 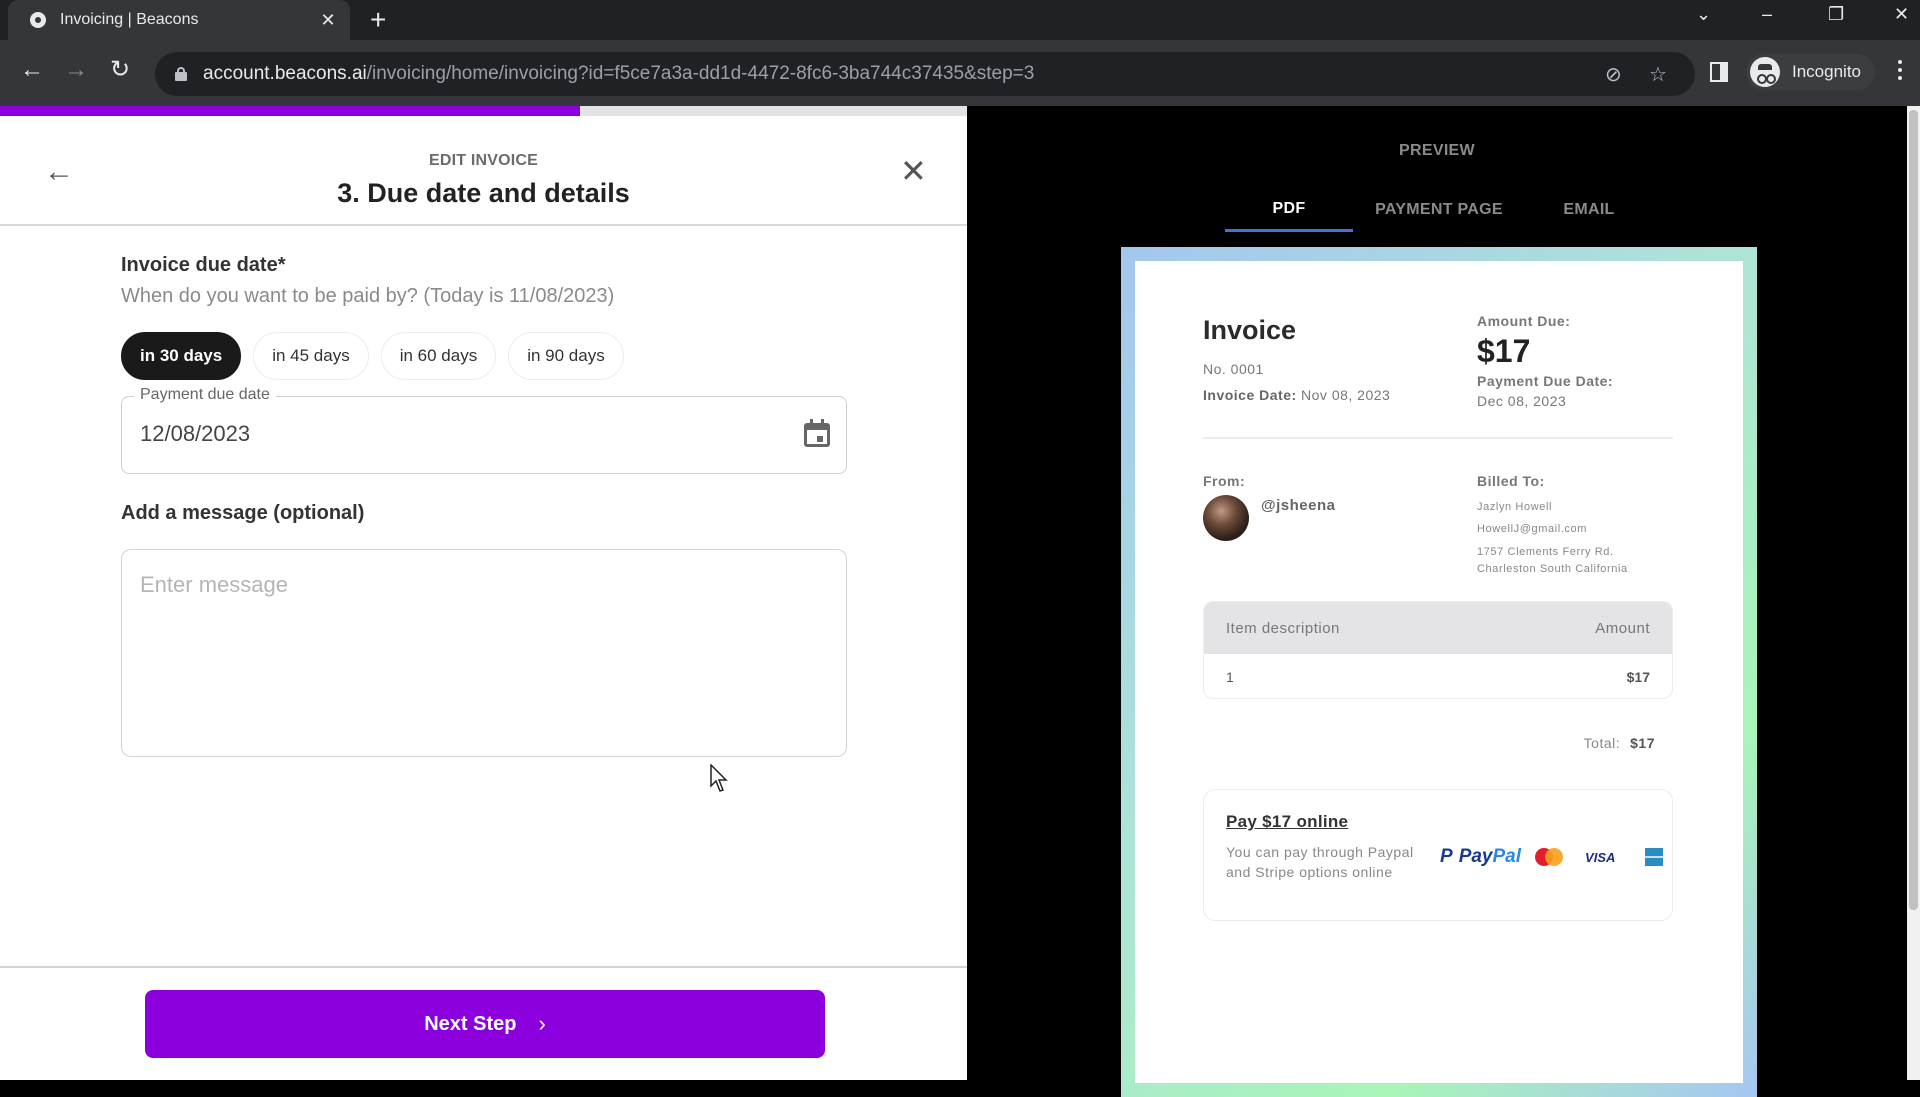 What do you see at coordinates (120, 70) in the screenshot?
I see `reload-icon: ↻` at bounding box center [120, 70].